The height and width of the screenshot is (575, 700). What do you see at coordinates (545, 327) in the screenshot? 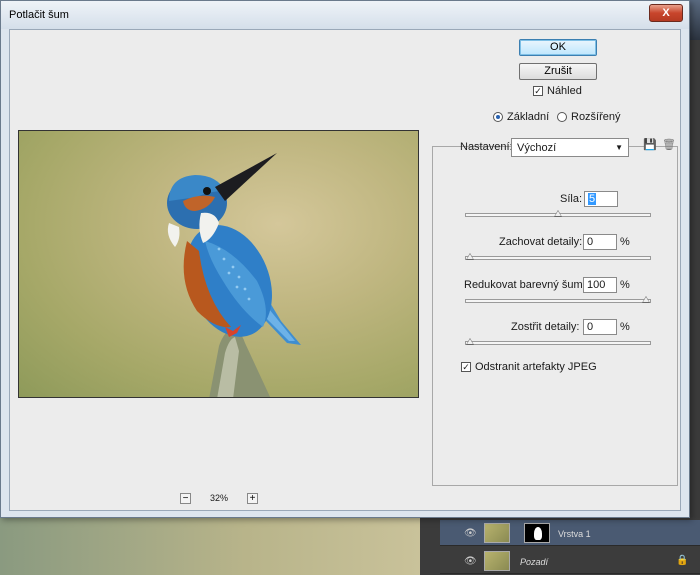
I see `sharpen-details-label: Zostřit detaily:` at bounding box center [545, 327].